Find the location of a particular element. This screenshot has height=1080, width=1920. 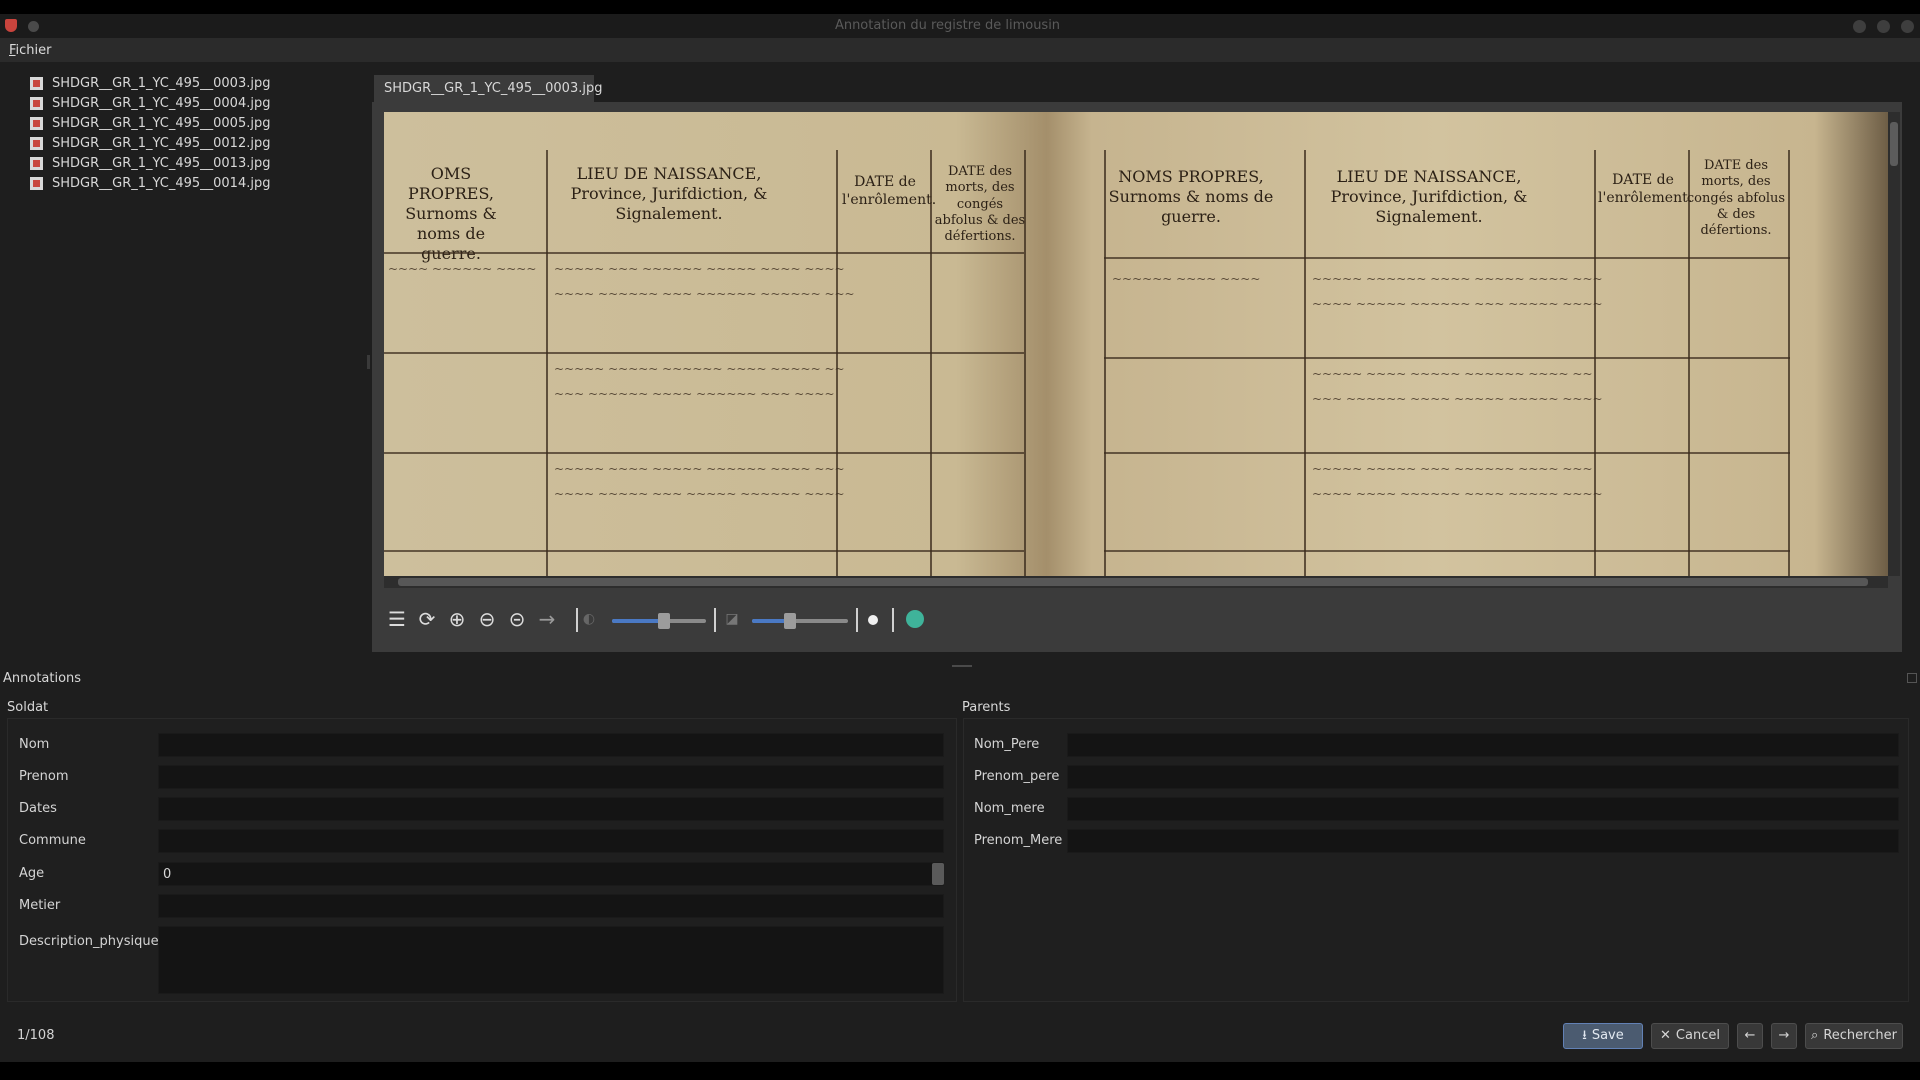

vertical-scroll-thumb is located at coordinates (1894, 144).